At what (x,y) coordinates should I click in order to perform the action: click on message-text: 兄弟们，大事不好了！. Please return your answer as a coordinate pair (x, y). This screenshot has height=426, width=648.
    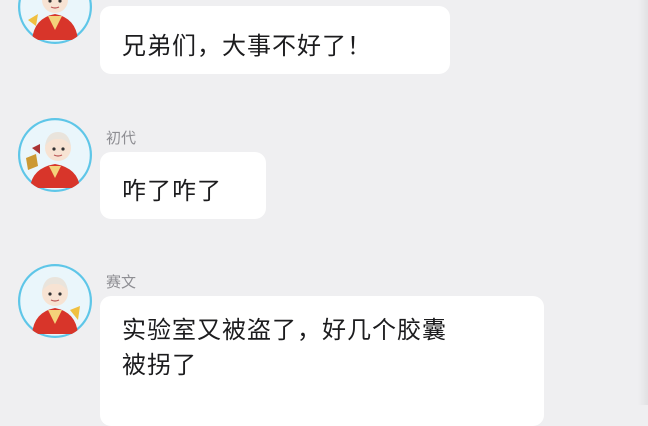
    Looking at the image, I should click on (247, 46).